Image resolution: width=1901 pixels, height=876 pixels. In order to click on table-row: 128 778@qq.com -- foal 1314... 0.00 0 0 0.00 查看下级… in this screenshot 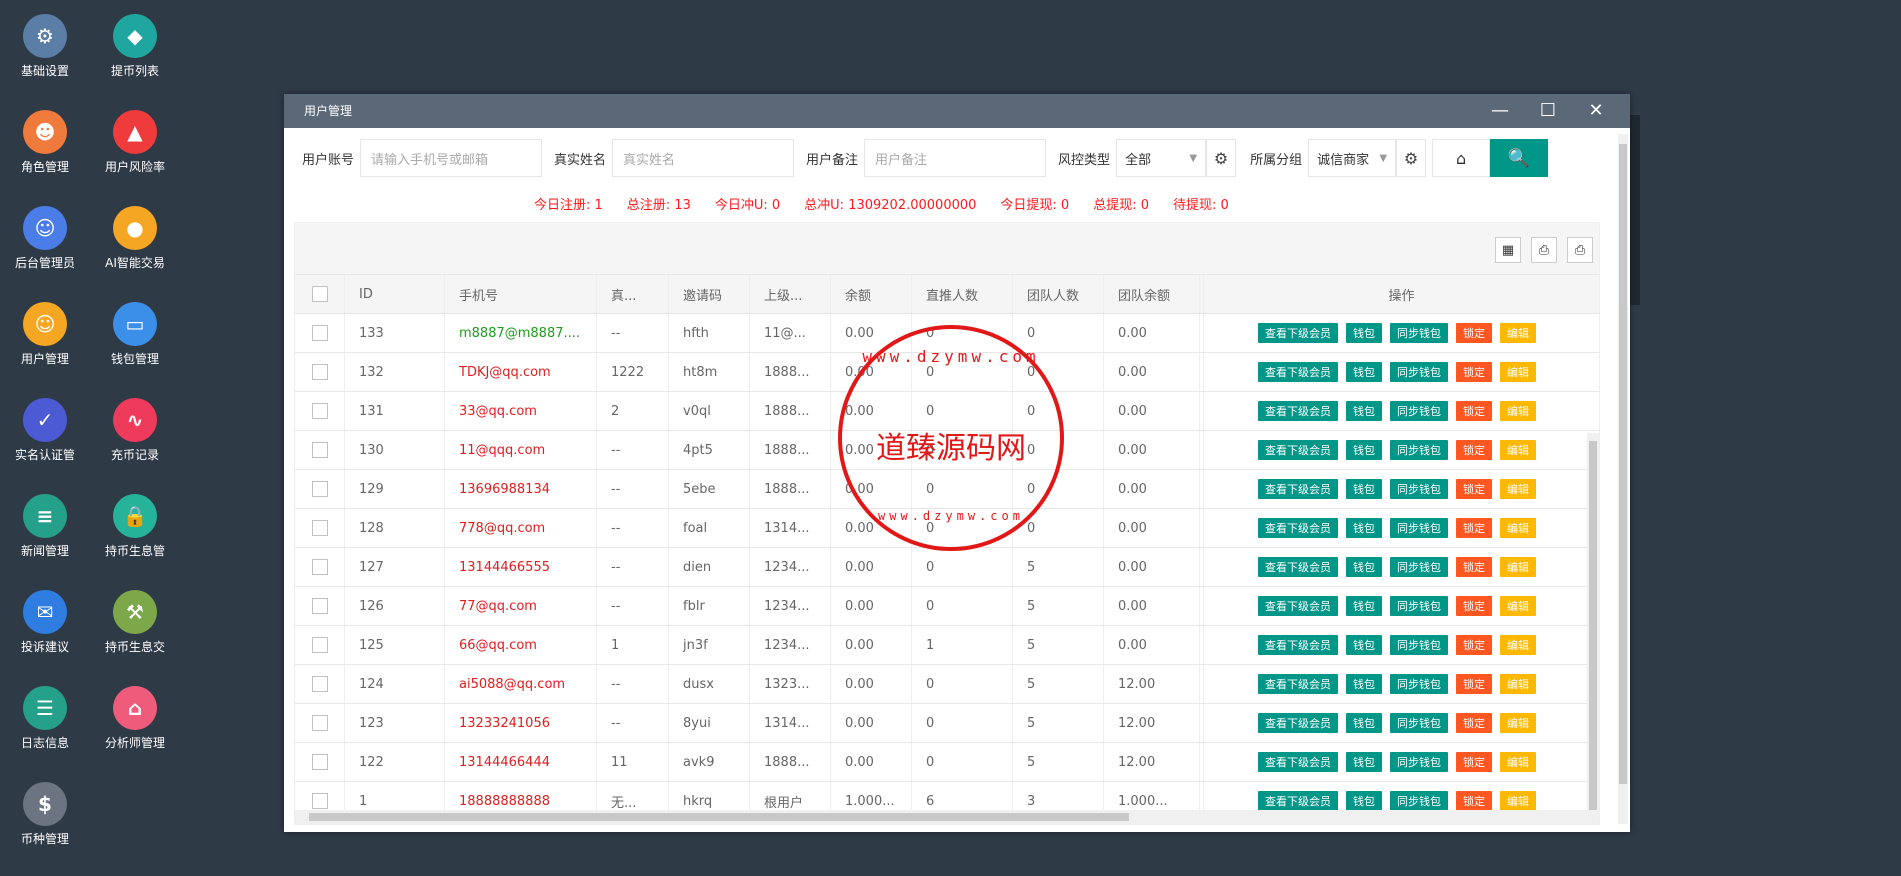, I will do `click(947, 528)`.